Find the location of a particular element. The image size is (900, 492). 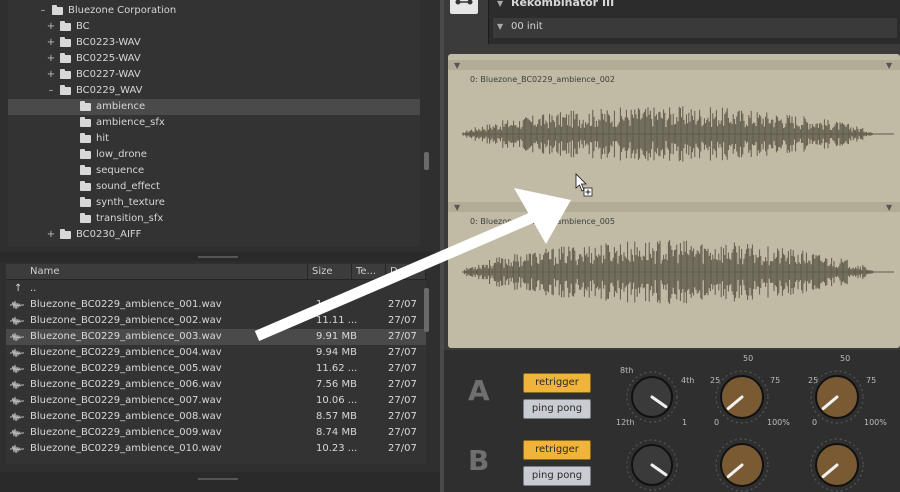

column-size: Size is located at coordinates (330, 272).